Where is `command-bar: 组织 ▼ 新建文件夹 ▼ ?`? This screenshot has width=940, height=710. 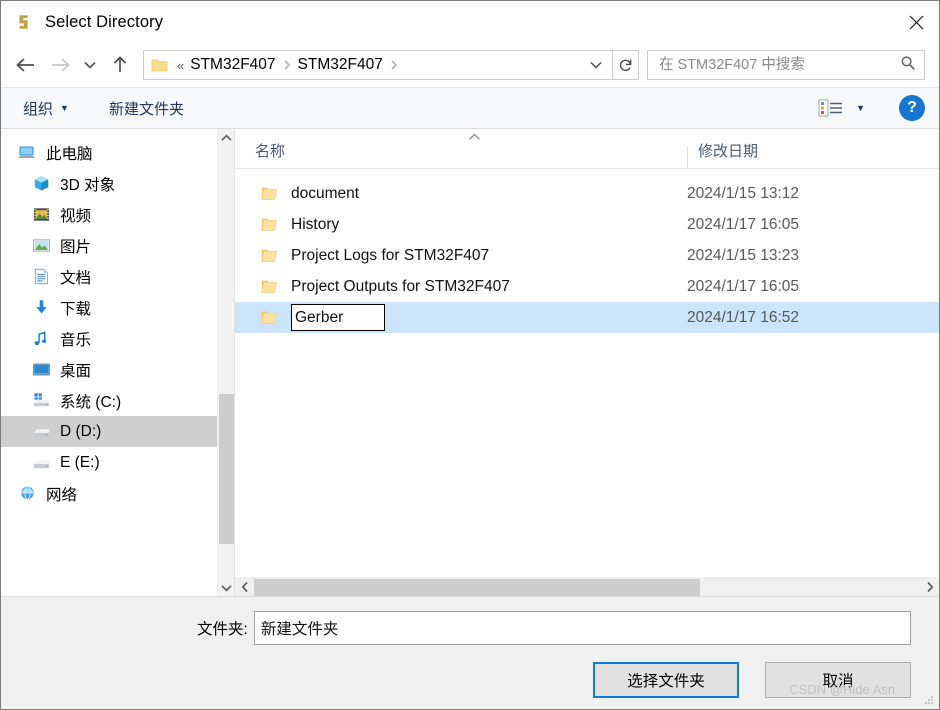 command-bar: 组织 ▼ 新建文件夹 ▼ ? is located at coordinates (470, 108).